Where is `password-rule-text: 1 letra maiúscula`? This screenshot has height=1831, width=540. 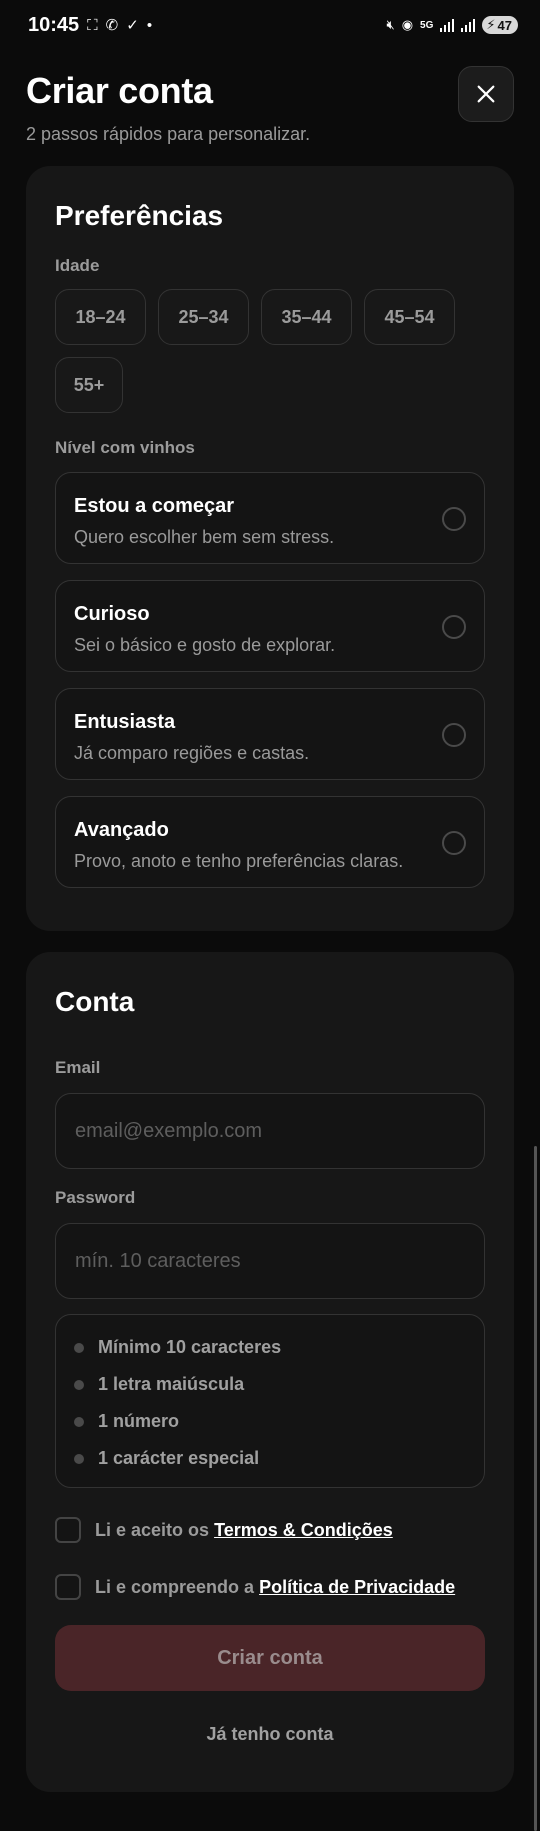 password-rule-text: 1 letra maiúscula is located at coordinates (171, 1384).